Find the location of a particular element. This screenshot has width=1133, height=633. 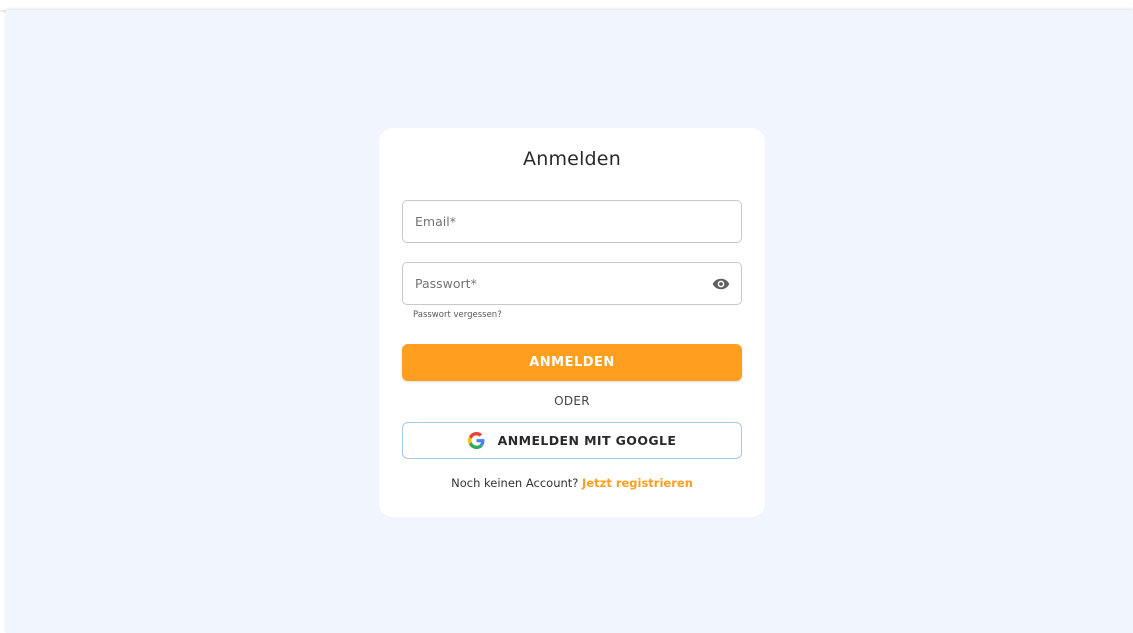

login-button: ANMELDEN is located at coordinates (572, 362).